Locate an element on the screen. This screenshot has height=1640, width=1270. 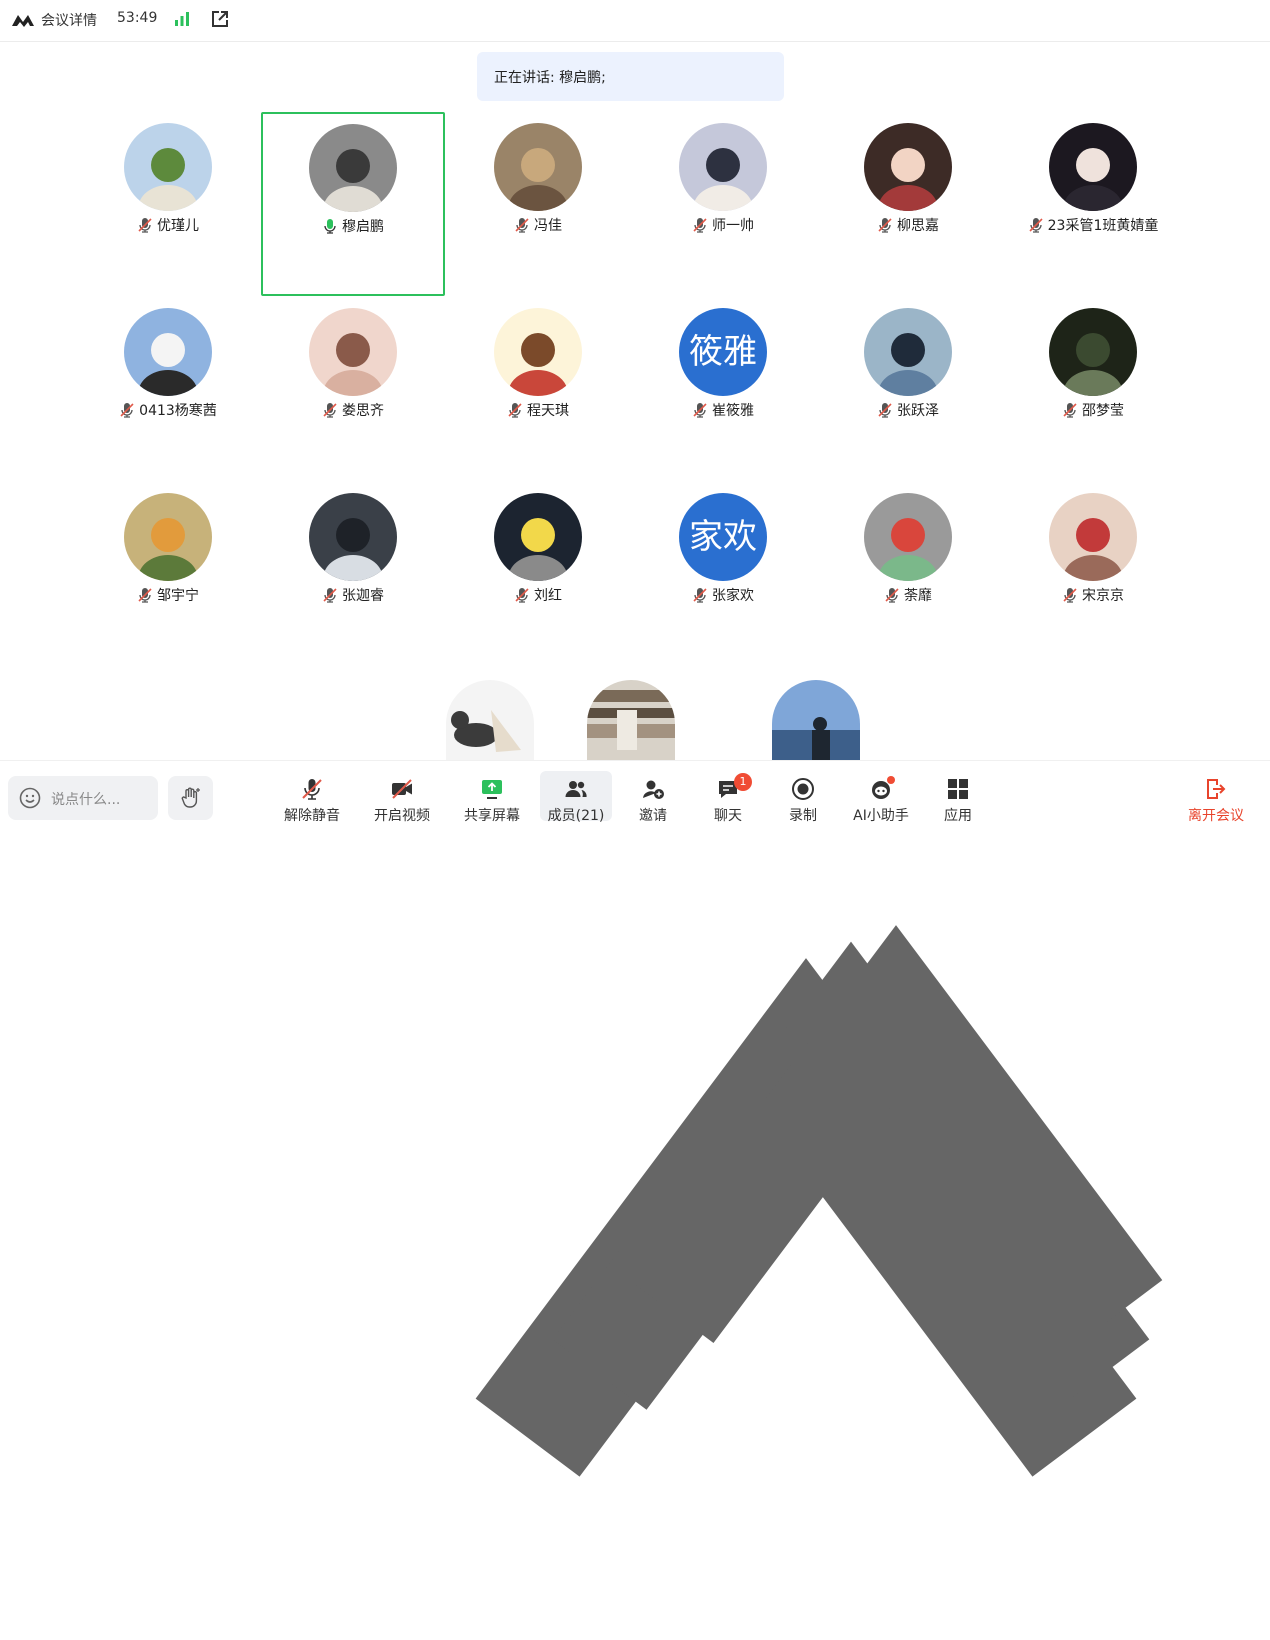
participant-name: 张家欢 is located at coordinates (733, 596).